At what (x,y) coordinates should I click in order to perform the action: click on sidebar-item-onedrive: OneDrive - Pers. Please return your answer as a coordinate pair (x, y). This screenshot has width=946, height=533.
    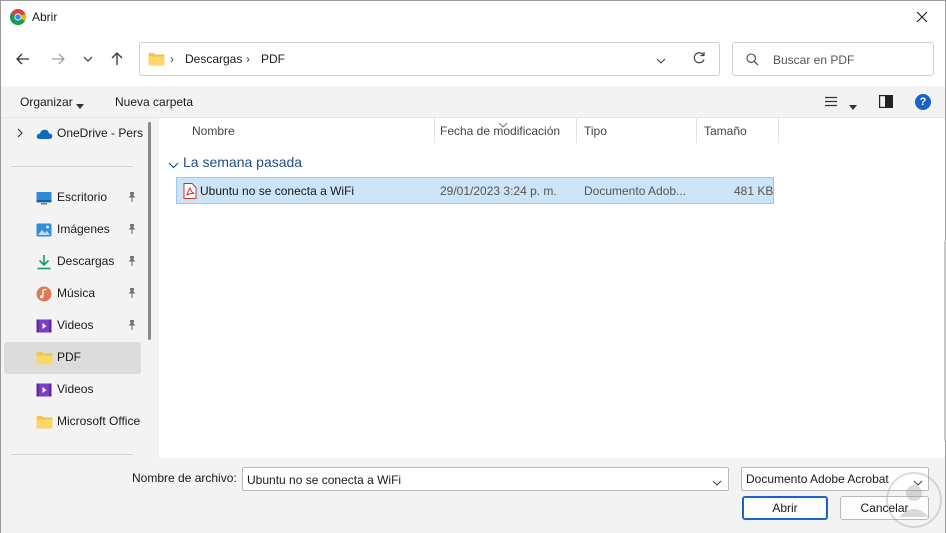
    Looking at the image, I should click on (74, 134).